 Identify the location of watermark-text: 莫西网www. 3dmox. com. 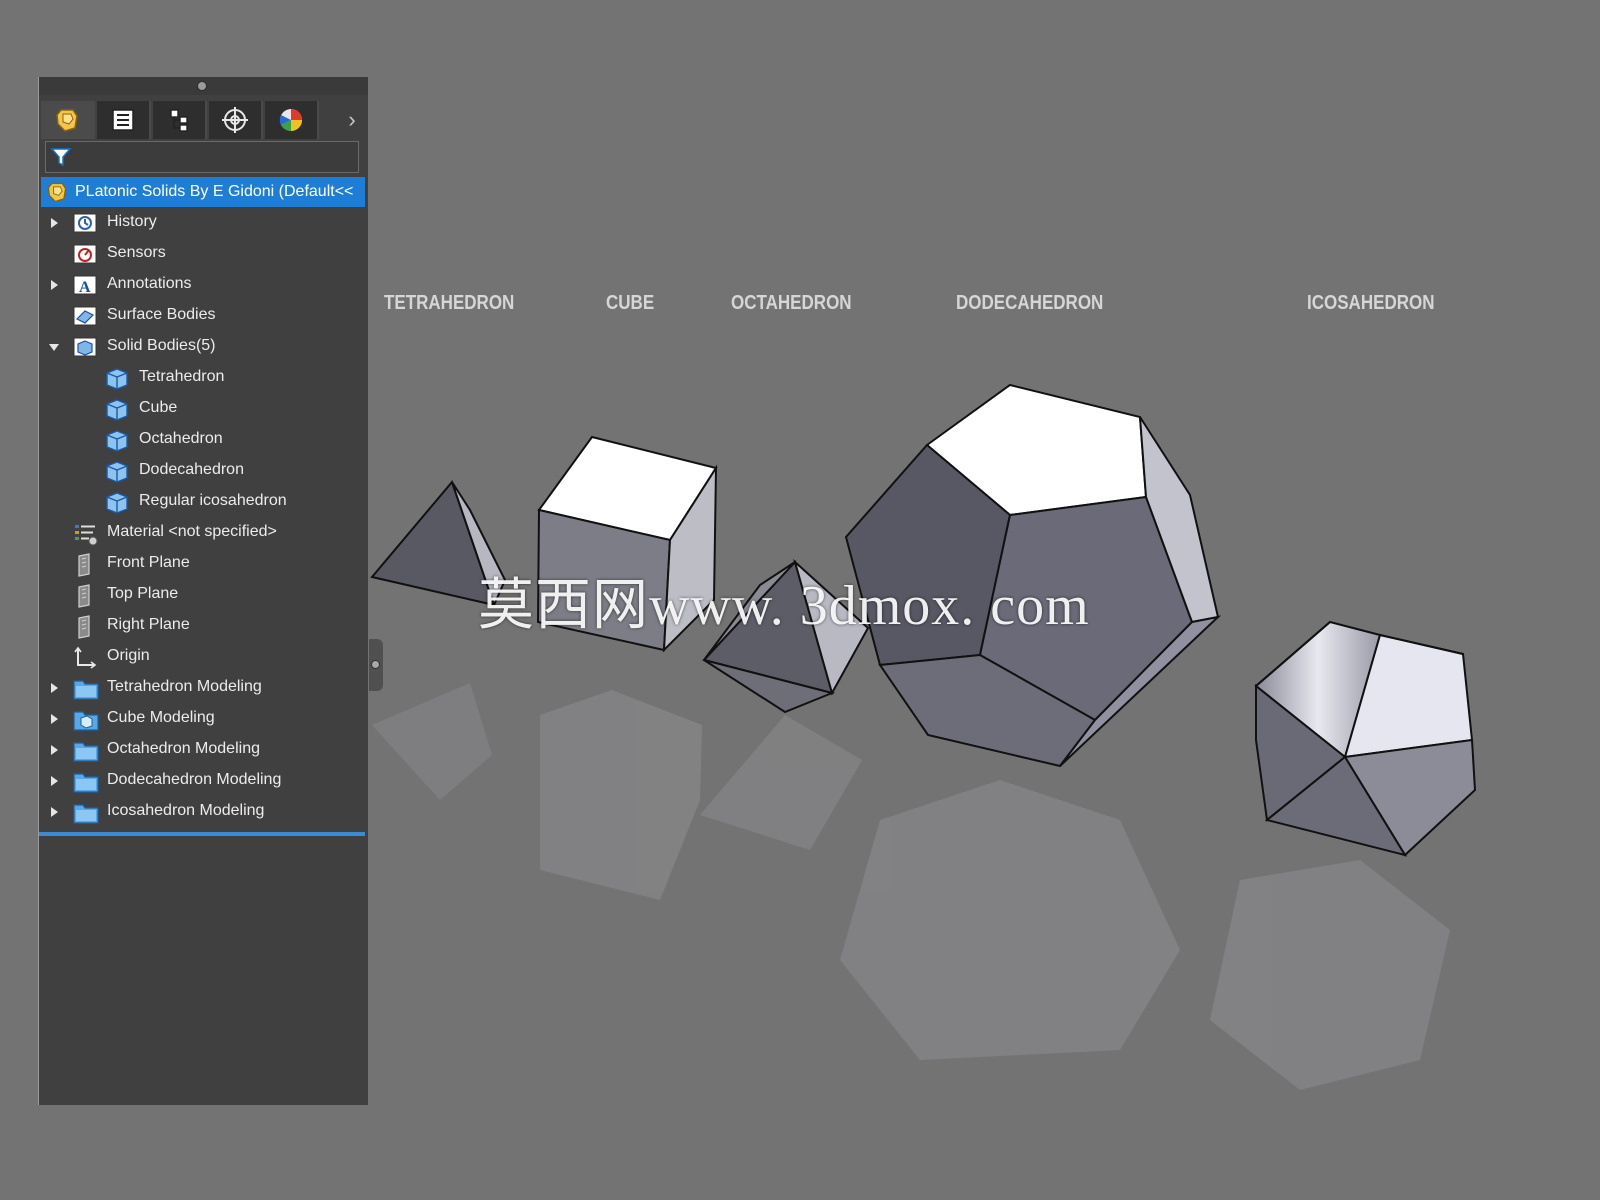
(784, 606).